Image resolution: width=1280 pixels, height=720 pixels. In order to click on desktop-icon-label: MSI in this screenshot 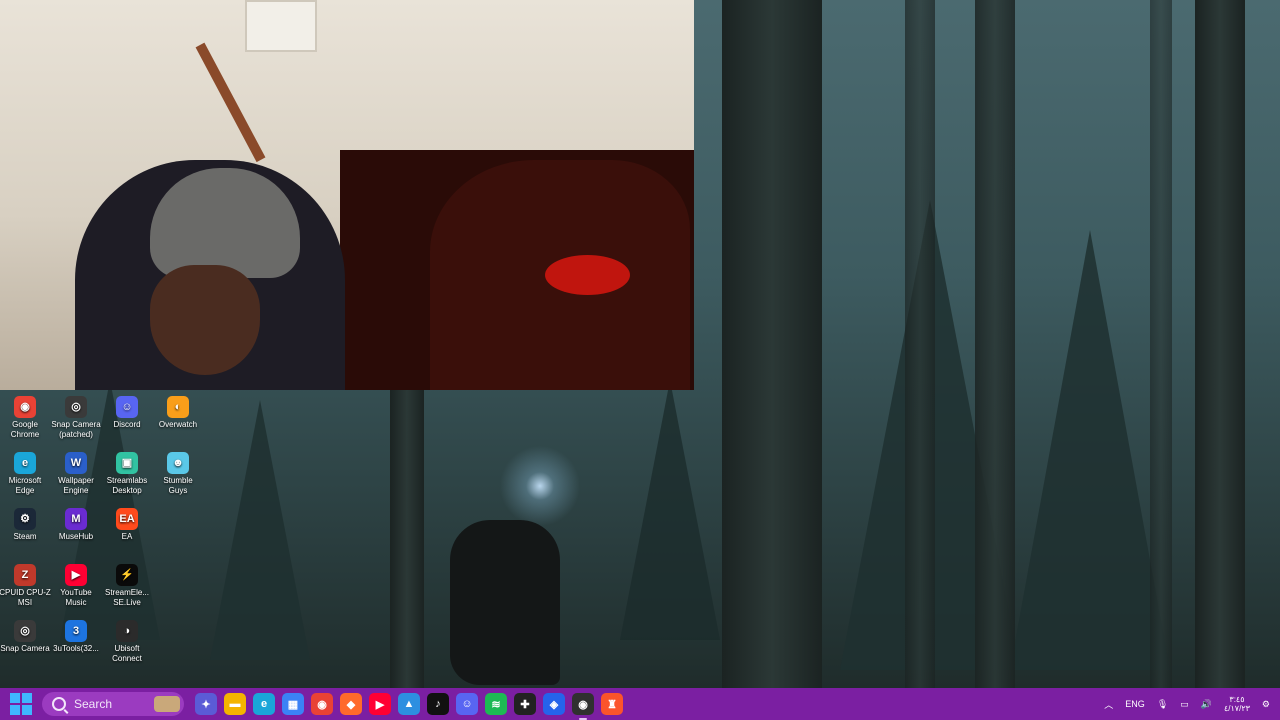, I will do `click(25, 602)`.